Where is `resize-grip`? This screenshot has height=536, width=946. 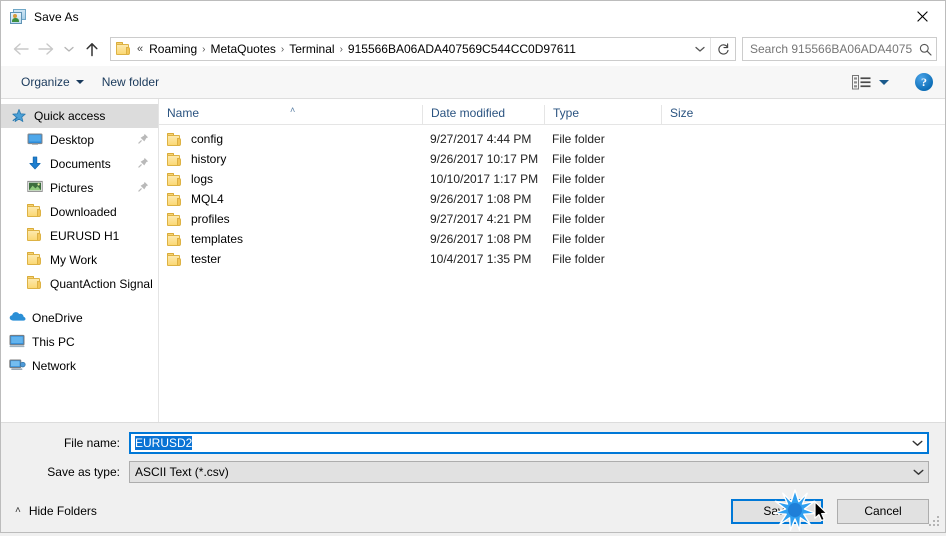
resize-grip is located at coordinates (935, 522).